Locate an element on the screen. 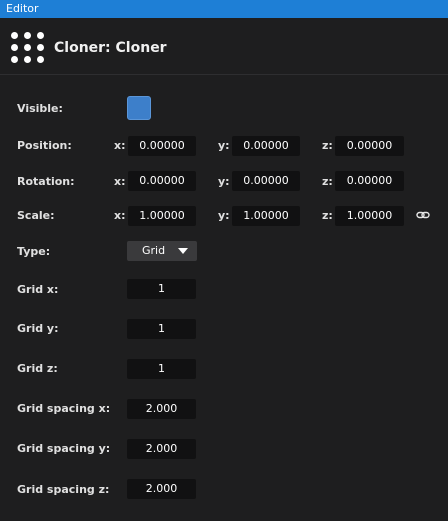 The height and width of the screenshot is (521, 448). scale-y-field: 1.00000 is located at coordinates (266, 216).